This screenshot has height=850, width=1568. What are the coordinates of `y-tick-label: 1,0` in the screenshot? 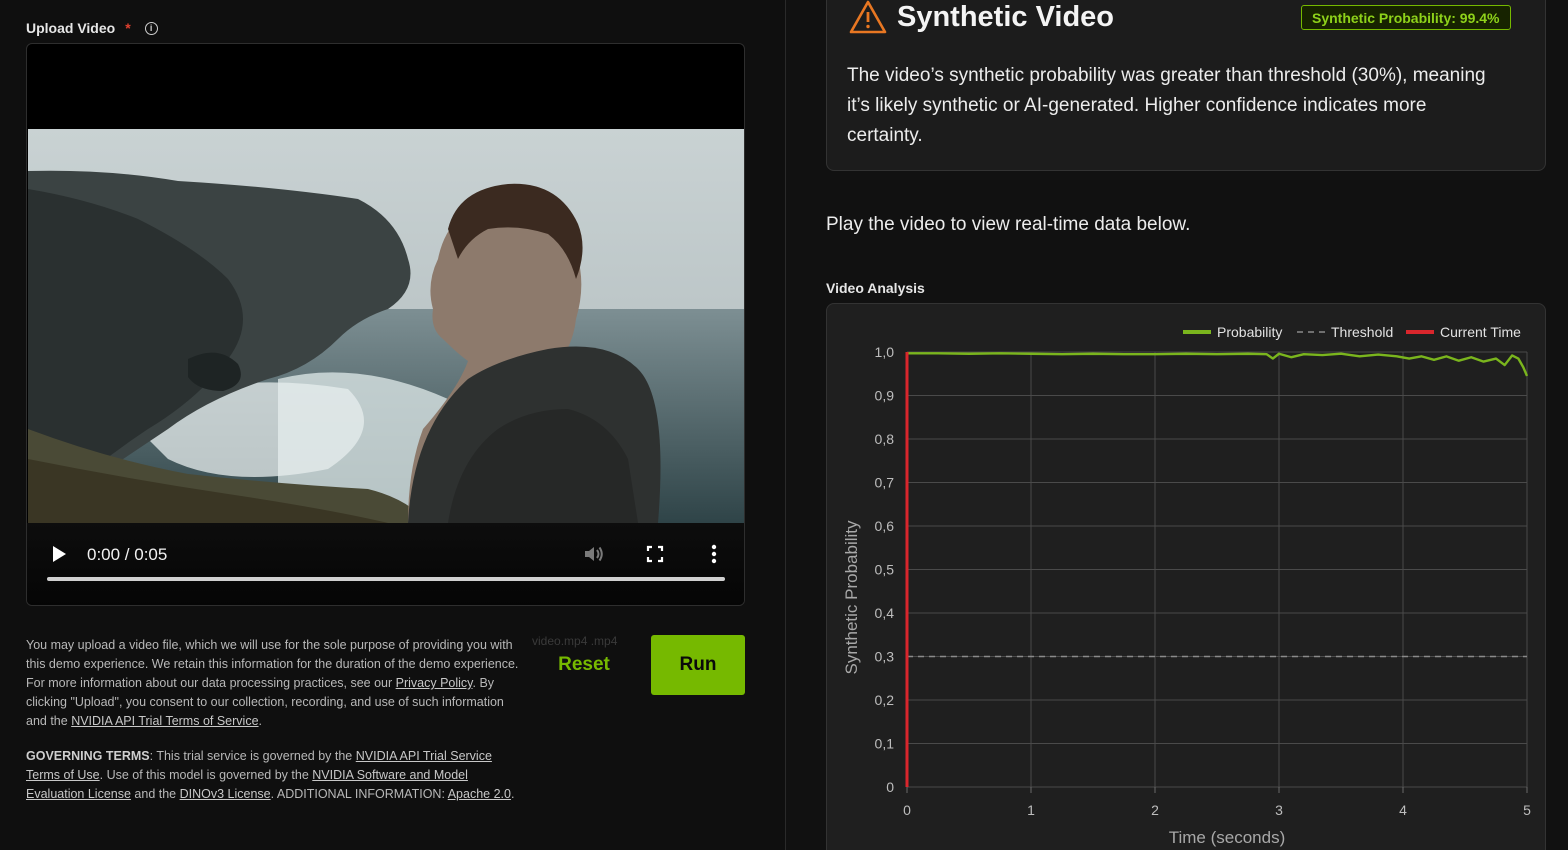 It's located at (885, 352).